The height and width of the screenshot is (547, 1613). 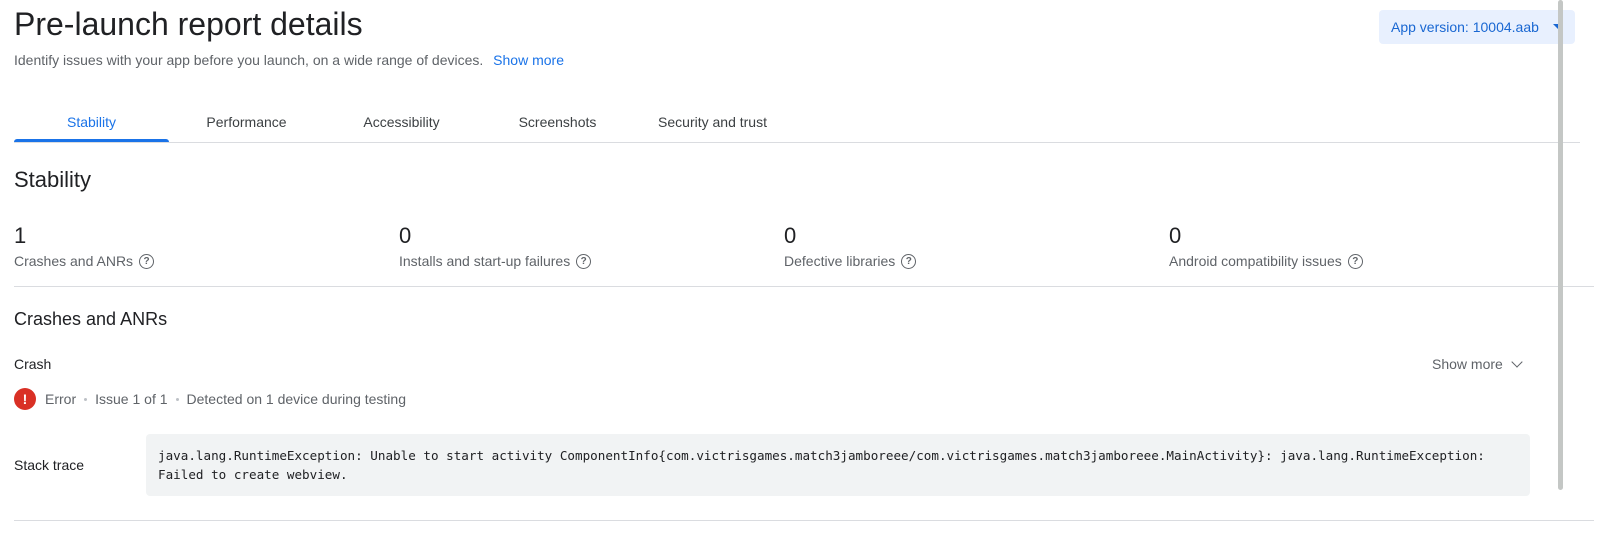 What do you see at coordinates (91, 319) in the screenshot?
I see `crashes-heading: Crashes and ANRs` at bounding box center [91, 319].